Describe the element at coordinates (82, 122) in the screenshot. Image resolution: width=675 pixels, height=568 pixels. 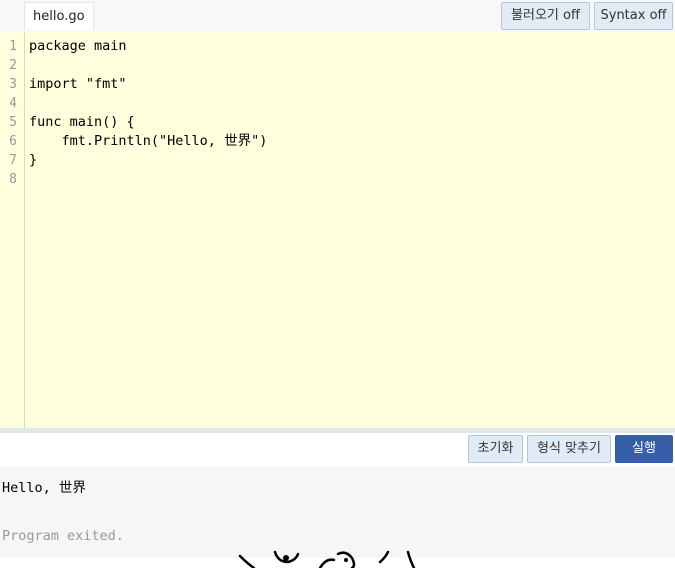
I see `code-line: func main() {` at that location.